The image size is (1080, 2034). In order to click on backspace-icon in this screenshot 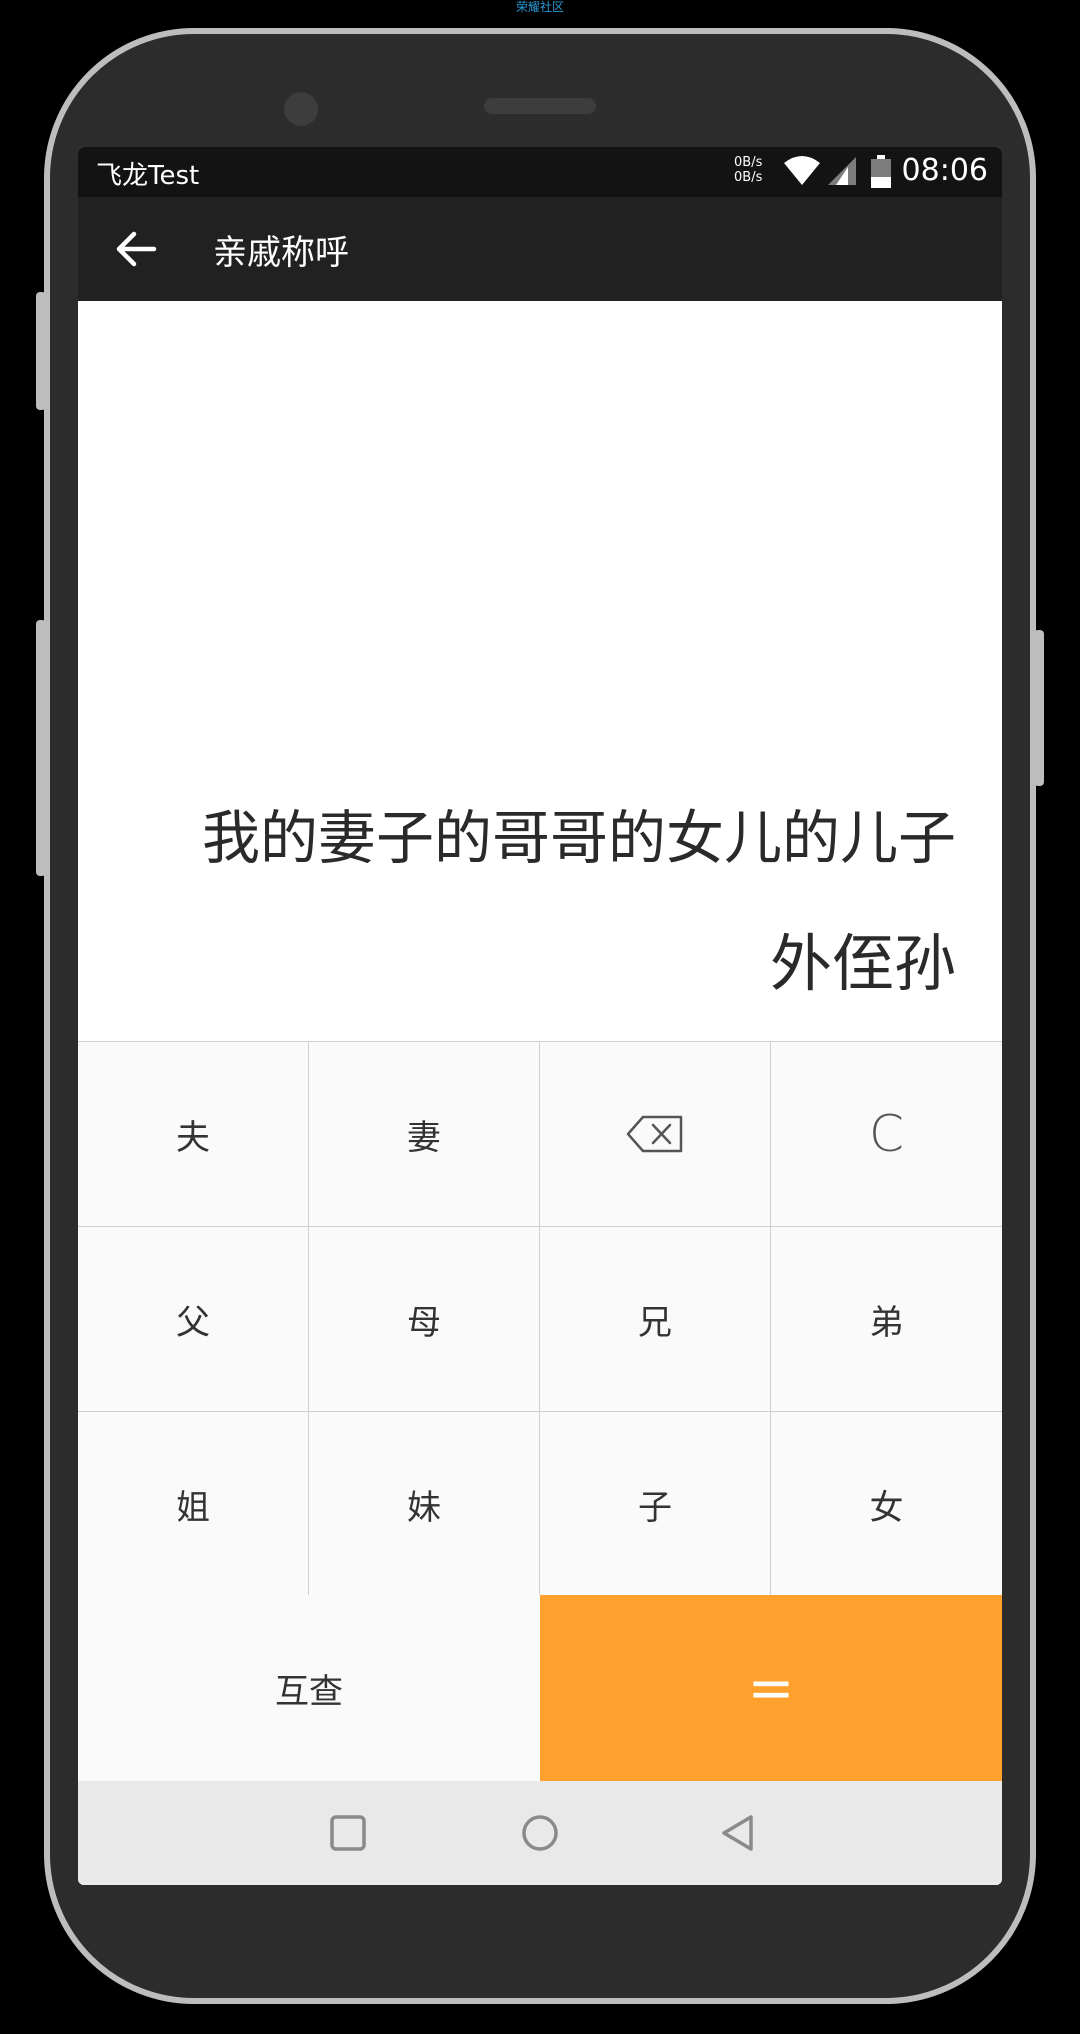, I will do `click(654, 1134)`.